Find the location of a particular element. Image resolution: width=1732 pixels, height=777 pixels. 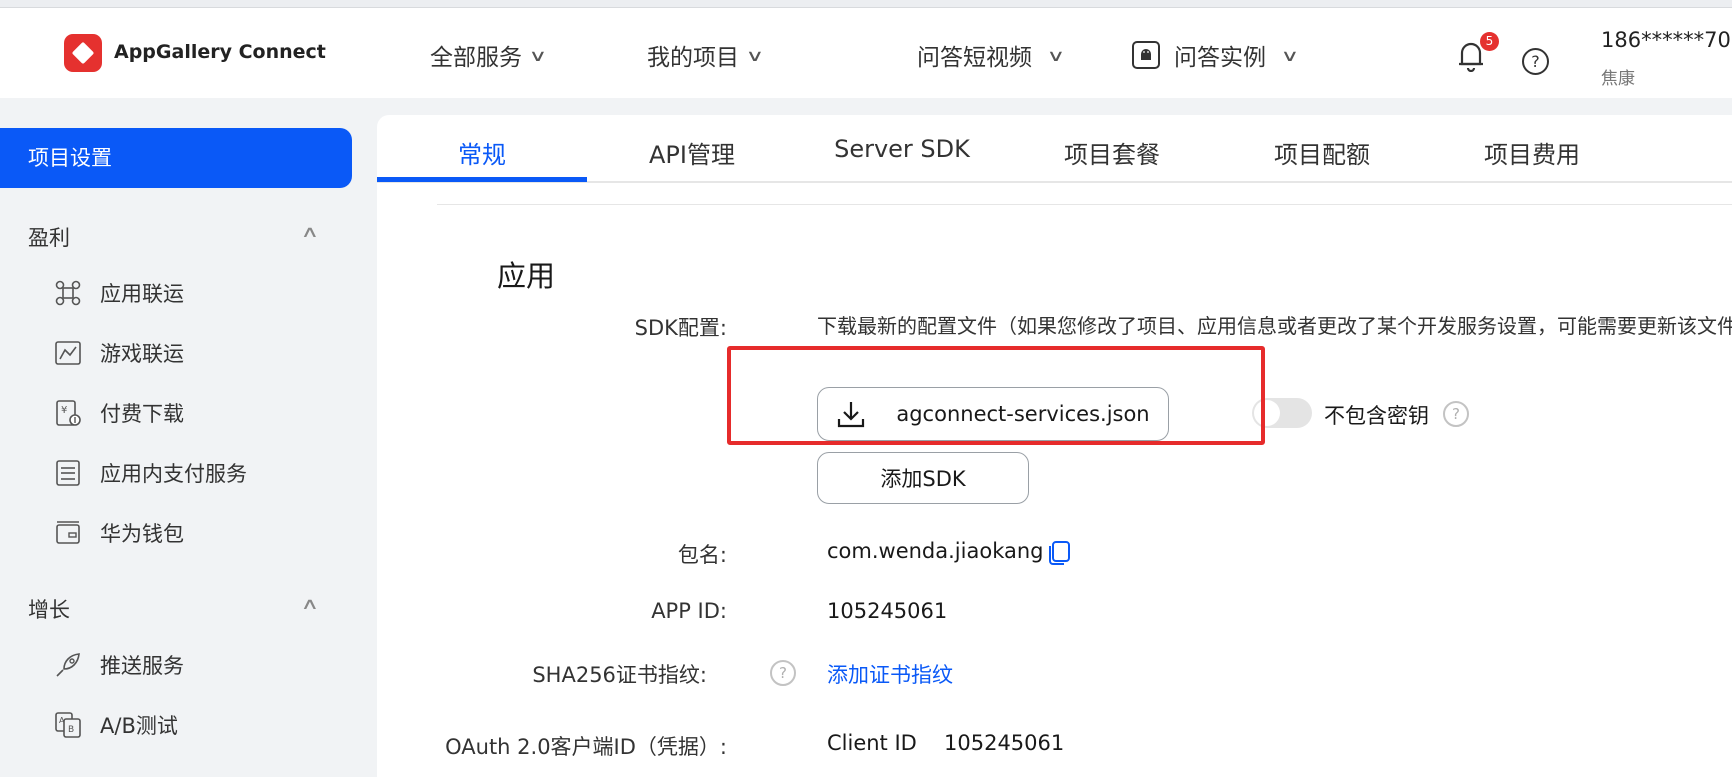

annotation-highlight-box is located at coordinates (996, 395).